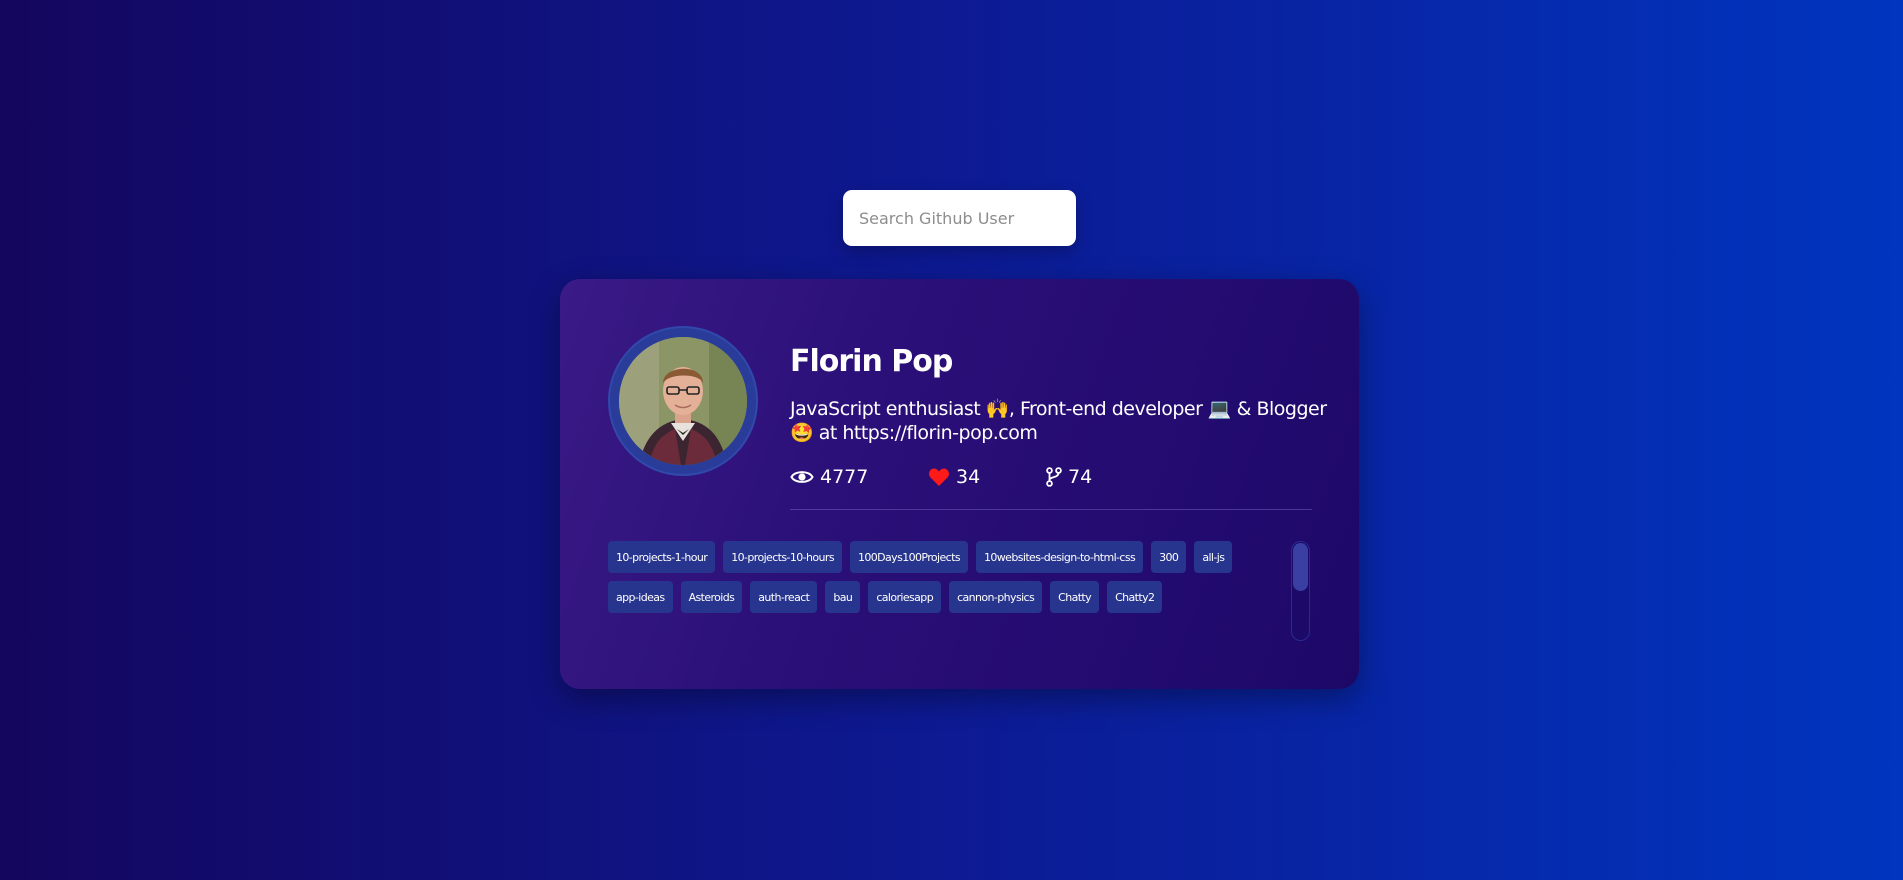 This screenshot has width=1903, height=880. What do you see at coordinates (1051, 509) in the screenshot?
I see `divider` at bounding box center [1051, 509].